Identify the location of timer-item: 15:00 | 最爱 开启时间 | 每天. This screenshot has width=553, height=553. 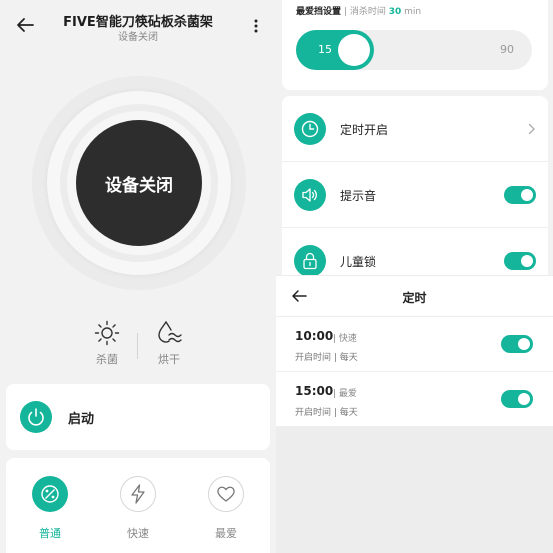
(414, 399).